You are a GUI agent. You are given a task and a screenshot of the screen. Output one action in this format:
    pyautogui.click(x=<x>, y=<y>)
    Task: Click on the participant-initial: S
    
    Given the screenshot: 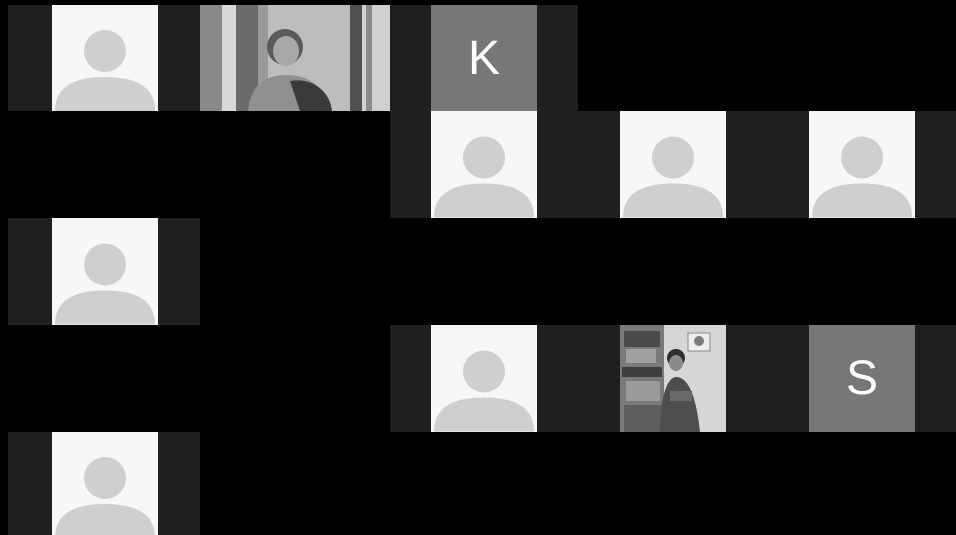 What is the action you would take?
    pyautogui.click(x=861, y=378)
    